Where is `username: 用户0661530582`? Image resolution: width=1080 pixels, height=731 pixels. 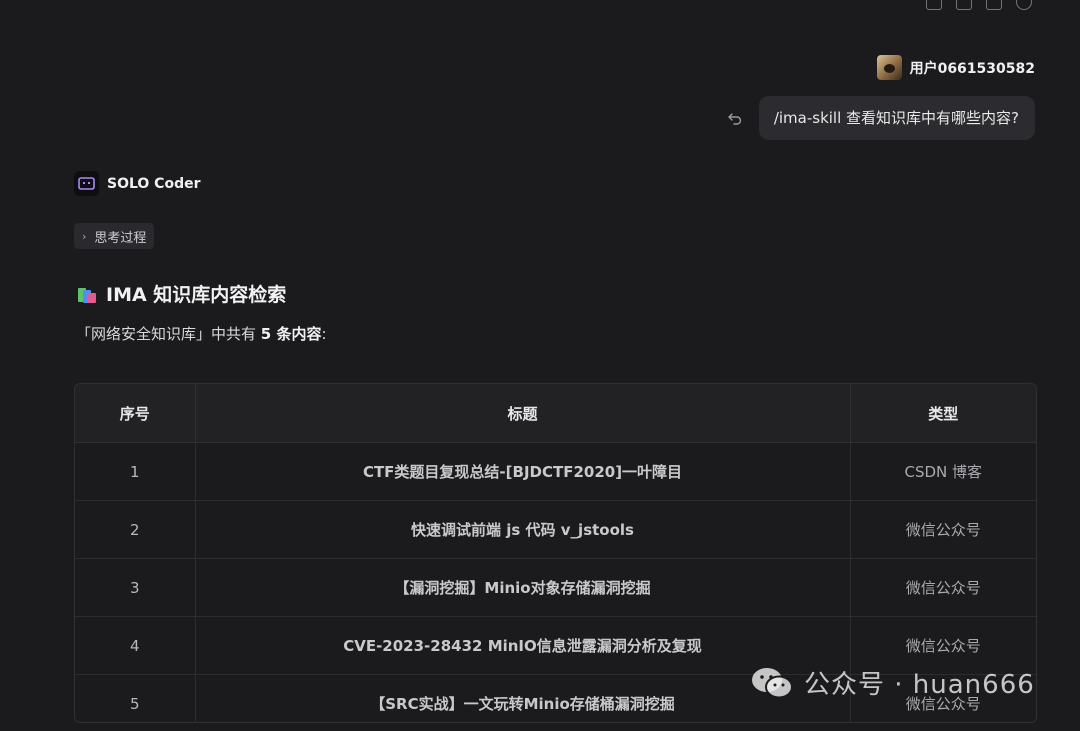
username: 用户0661530582 is located at coordinates (972, 68).